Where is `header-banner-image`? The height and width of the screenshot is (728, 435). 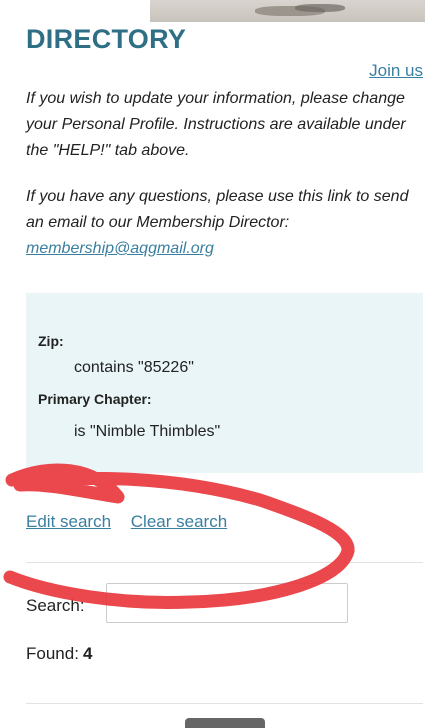 header-banner-image is located at coordinates (287, 11).